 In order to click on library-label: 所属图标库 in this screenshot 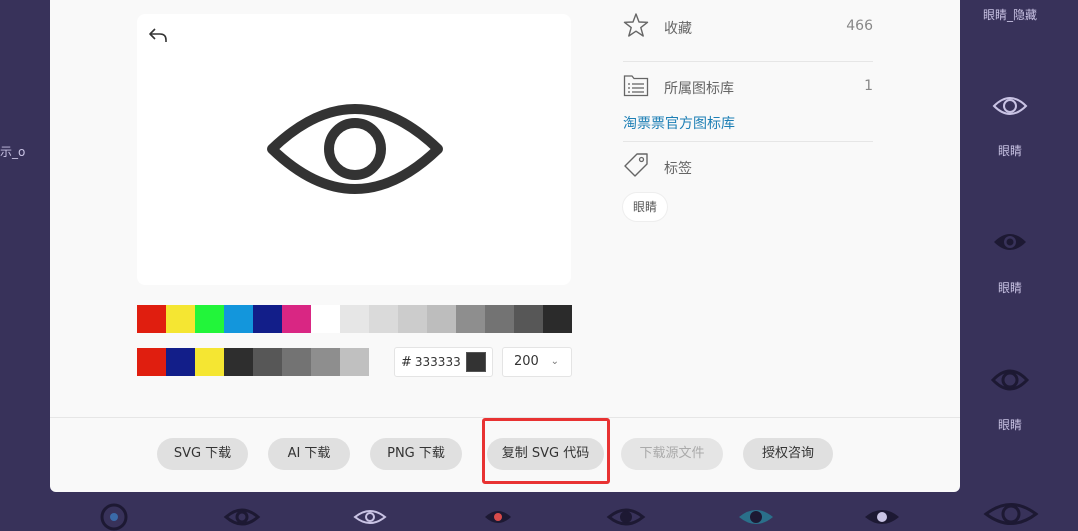, I will do `click(699, 89)`.